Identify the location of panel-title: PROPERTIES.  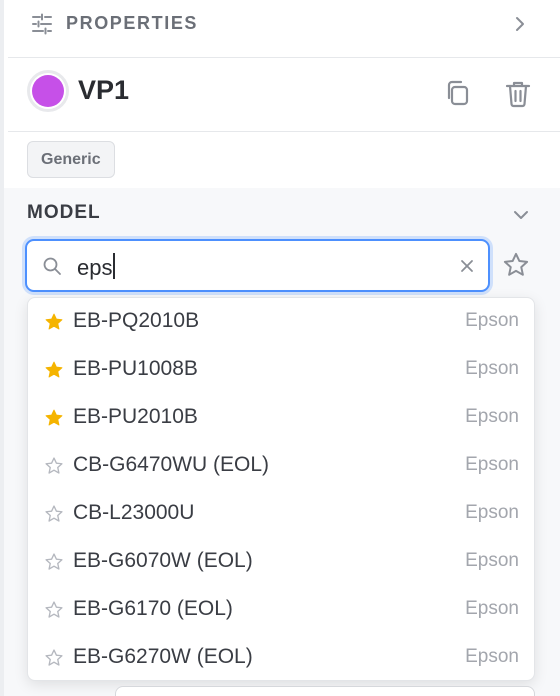
(132, 23).